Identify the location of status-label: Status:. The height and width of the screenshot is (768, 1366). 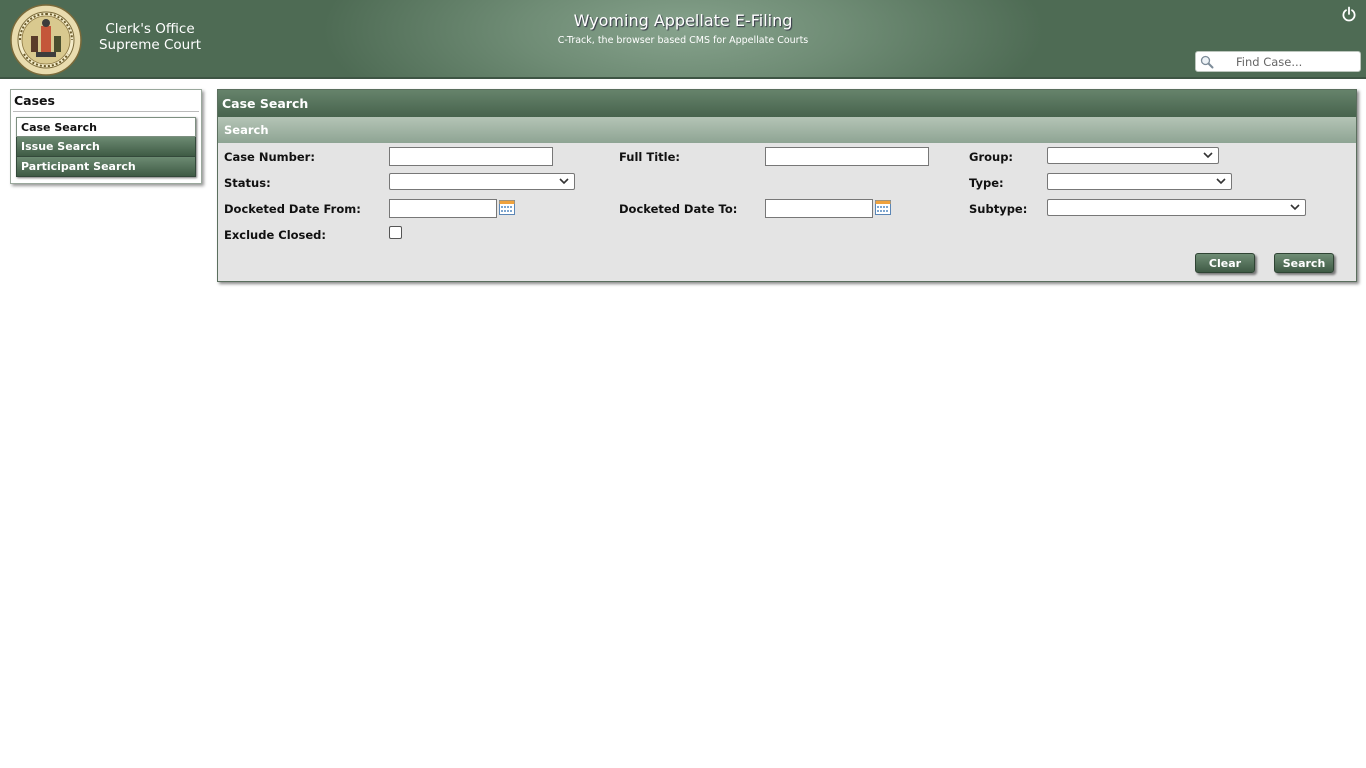
(247, 183).